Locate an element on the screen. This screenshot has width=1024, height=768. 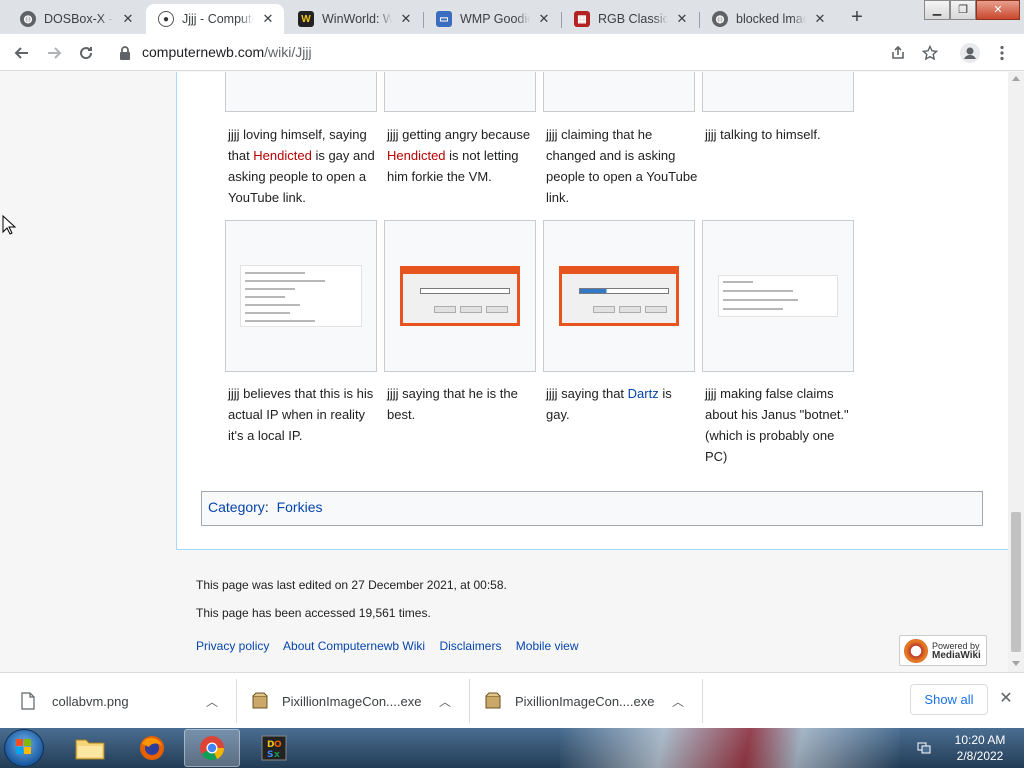
tab-wmp: ▭ WMP Goodies ✕ is located at coordinates (492, 19).